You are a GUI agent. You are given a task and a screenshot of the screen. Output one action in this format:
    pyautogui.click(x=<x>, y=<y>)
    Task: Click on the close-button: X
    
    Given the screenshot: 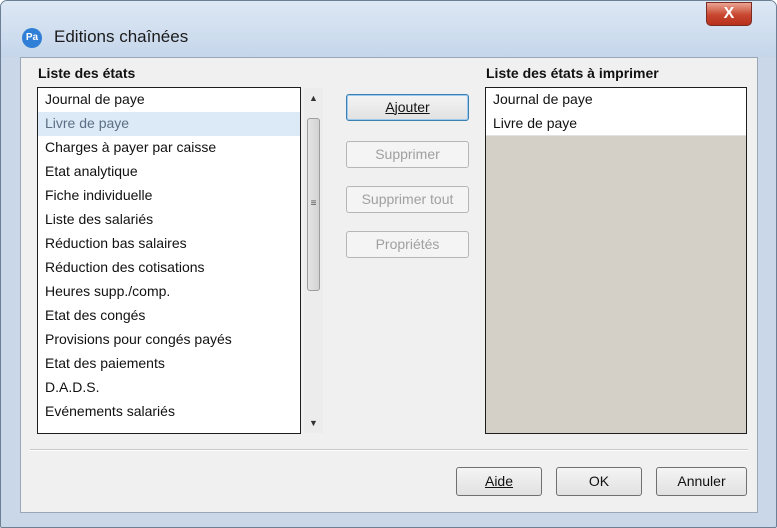 What is the action you would take?
    pyautogui.click(x=729, y=14)
    